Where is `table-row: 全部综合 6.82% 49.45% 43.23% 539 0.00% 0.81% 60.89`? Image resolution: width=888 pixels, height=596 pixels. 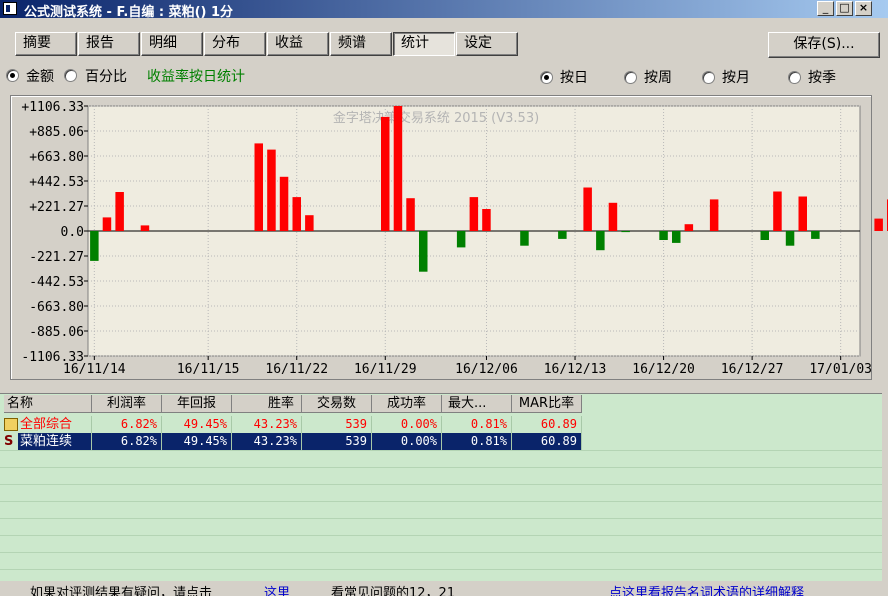
table-row: 全部综合 6.82% 49.45% 43.23% 539 0.00% 0.81% 60.89 is located at coordinates (291, 424).